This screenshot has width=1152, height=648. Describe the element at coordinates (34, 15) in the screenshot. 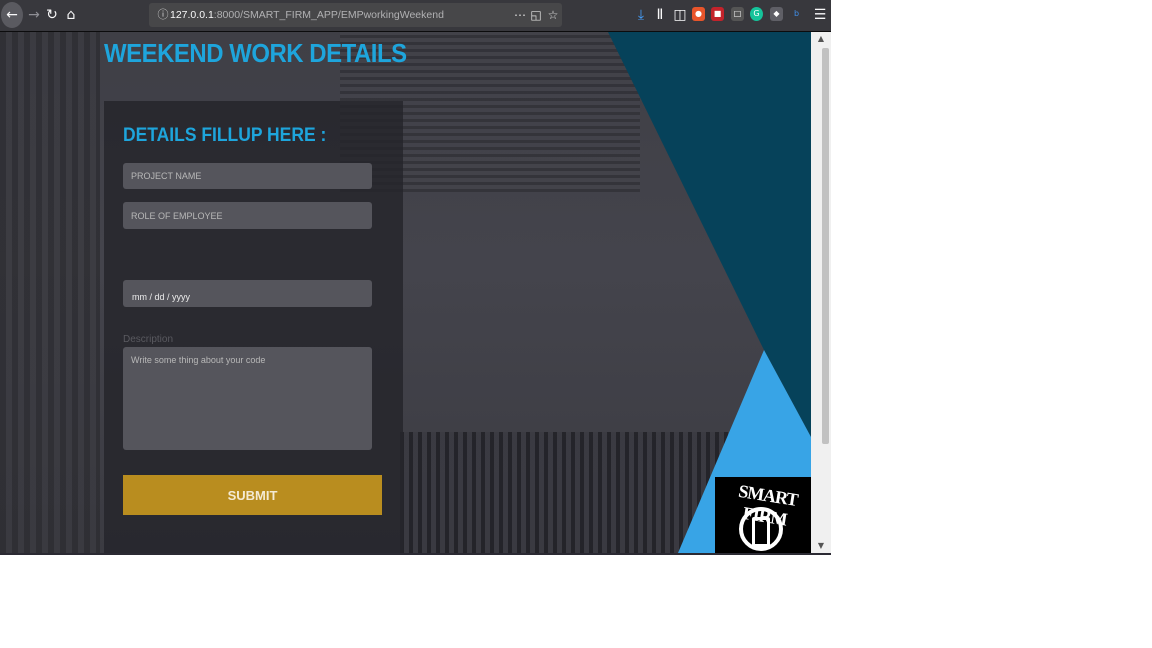

I see `forward-arrow-icon: →` at that location.